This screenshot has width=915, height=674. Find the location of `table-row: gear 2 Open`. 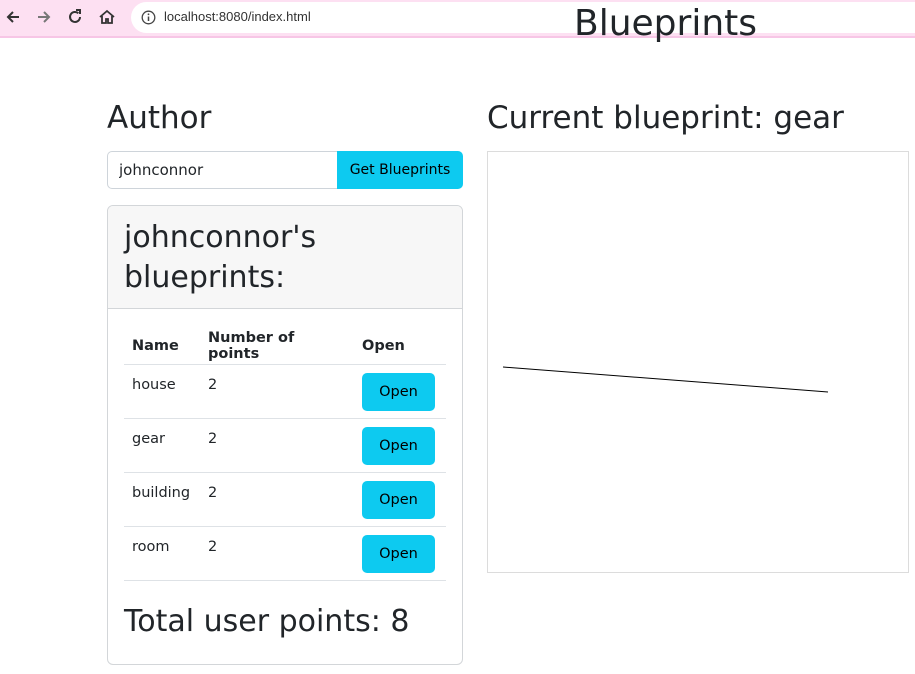

table-row: gear 2 Open is located at coordinates (285, 445).